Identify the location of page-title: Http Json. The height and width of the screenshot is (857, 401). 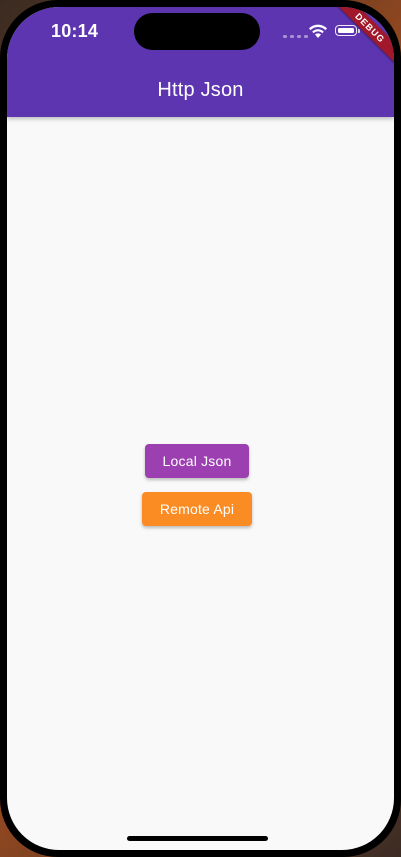
(200, 90).